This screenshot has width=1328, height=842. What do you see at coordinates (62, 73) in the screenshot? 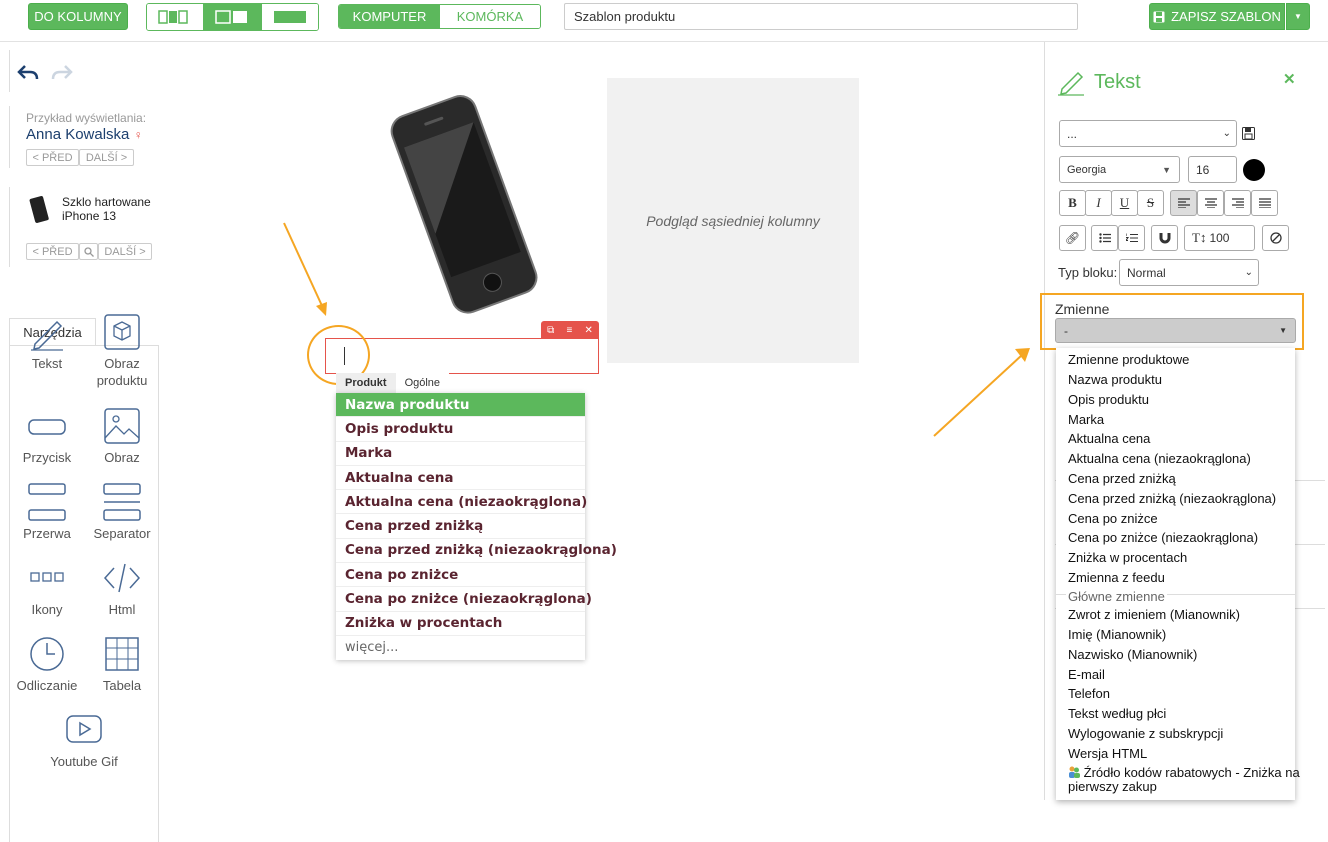
I see `redo-icon` at bounding box center [62, 73].